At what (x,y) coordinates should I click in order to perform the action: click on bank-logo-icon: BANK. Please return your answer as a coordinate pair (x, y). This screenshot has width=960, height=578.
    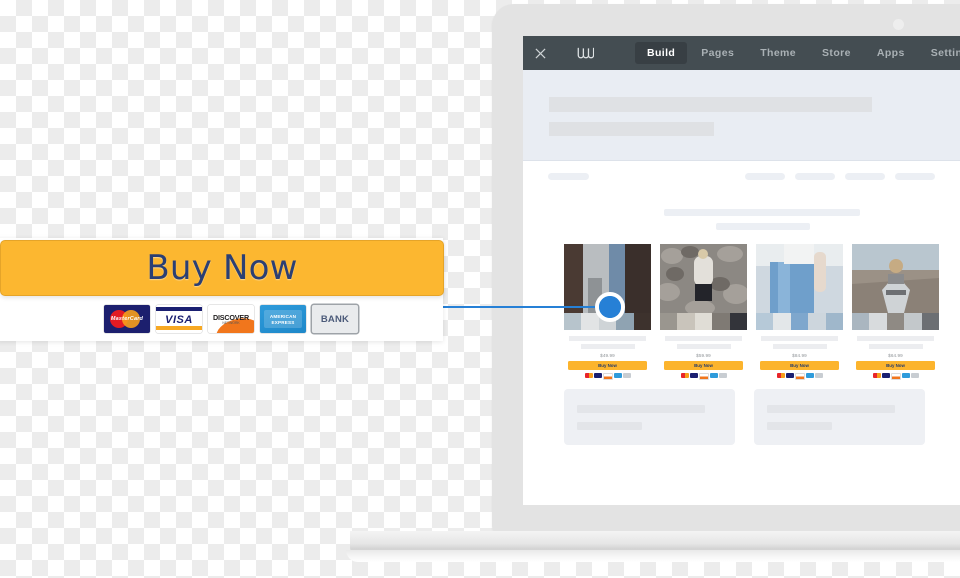
    Looking at the image, I should click on (335, 319).